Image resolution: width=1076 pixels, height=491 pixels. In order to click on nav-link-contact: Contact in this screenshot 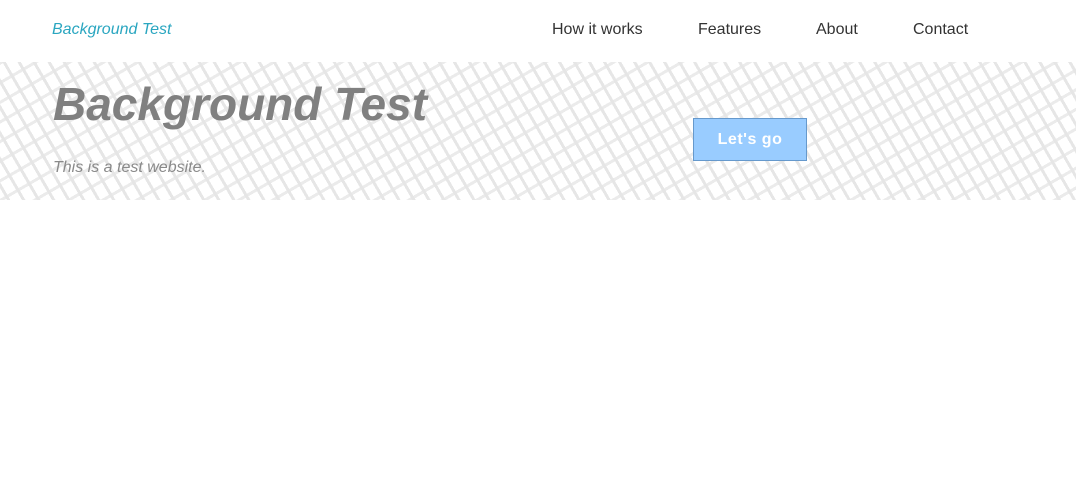, I will do `click(940, 30)`.